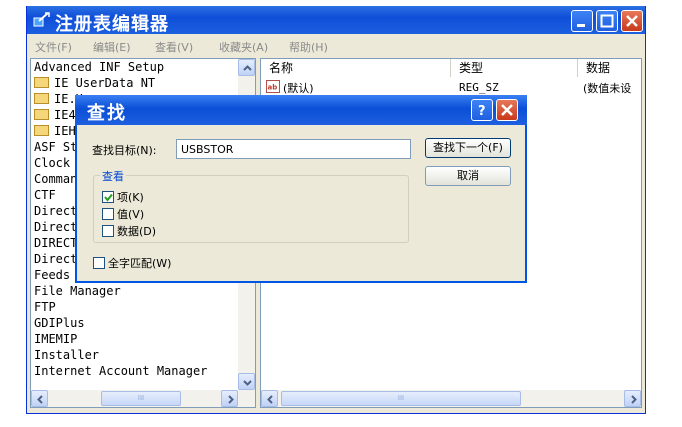 This screenshot has height=427, width=682. I want to click on value-type: REG_SZ, so click(479, 87).